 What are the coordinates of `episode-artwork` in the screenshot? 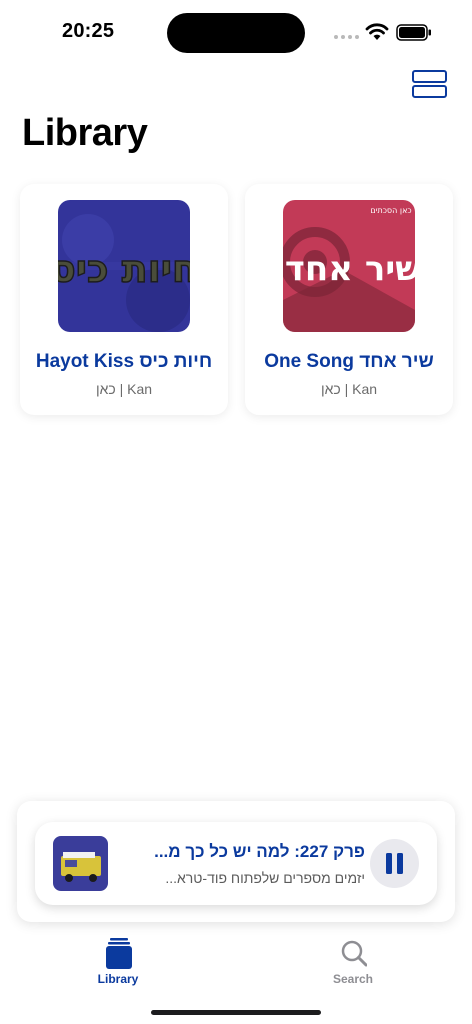 It's located at (80, 863).